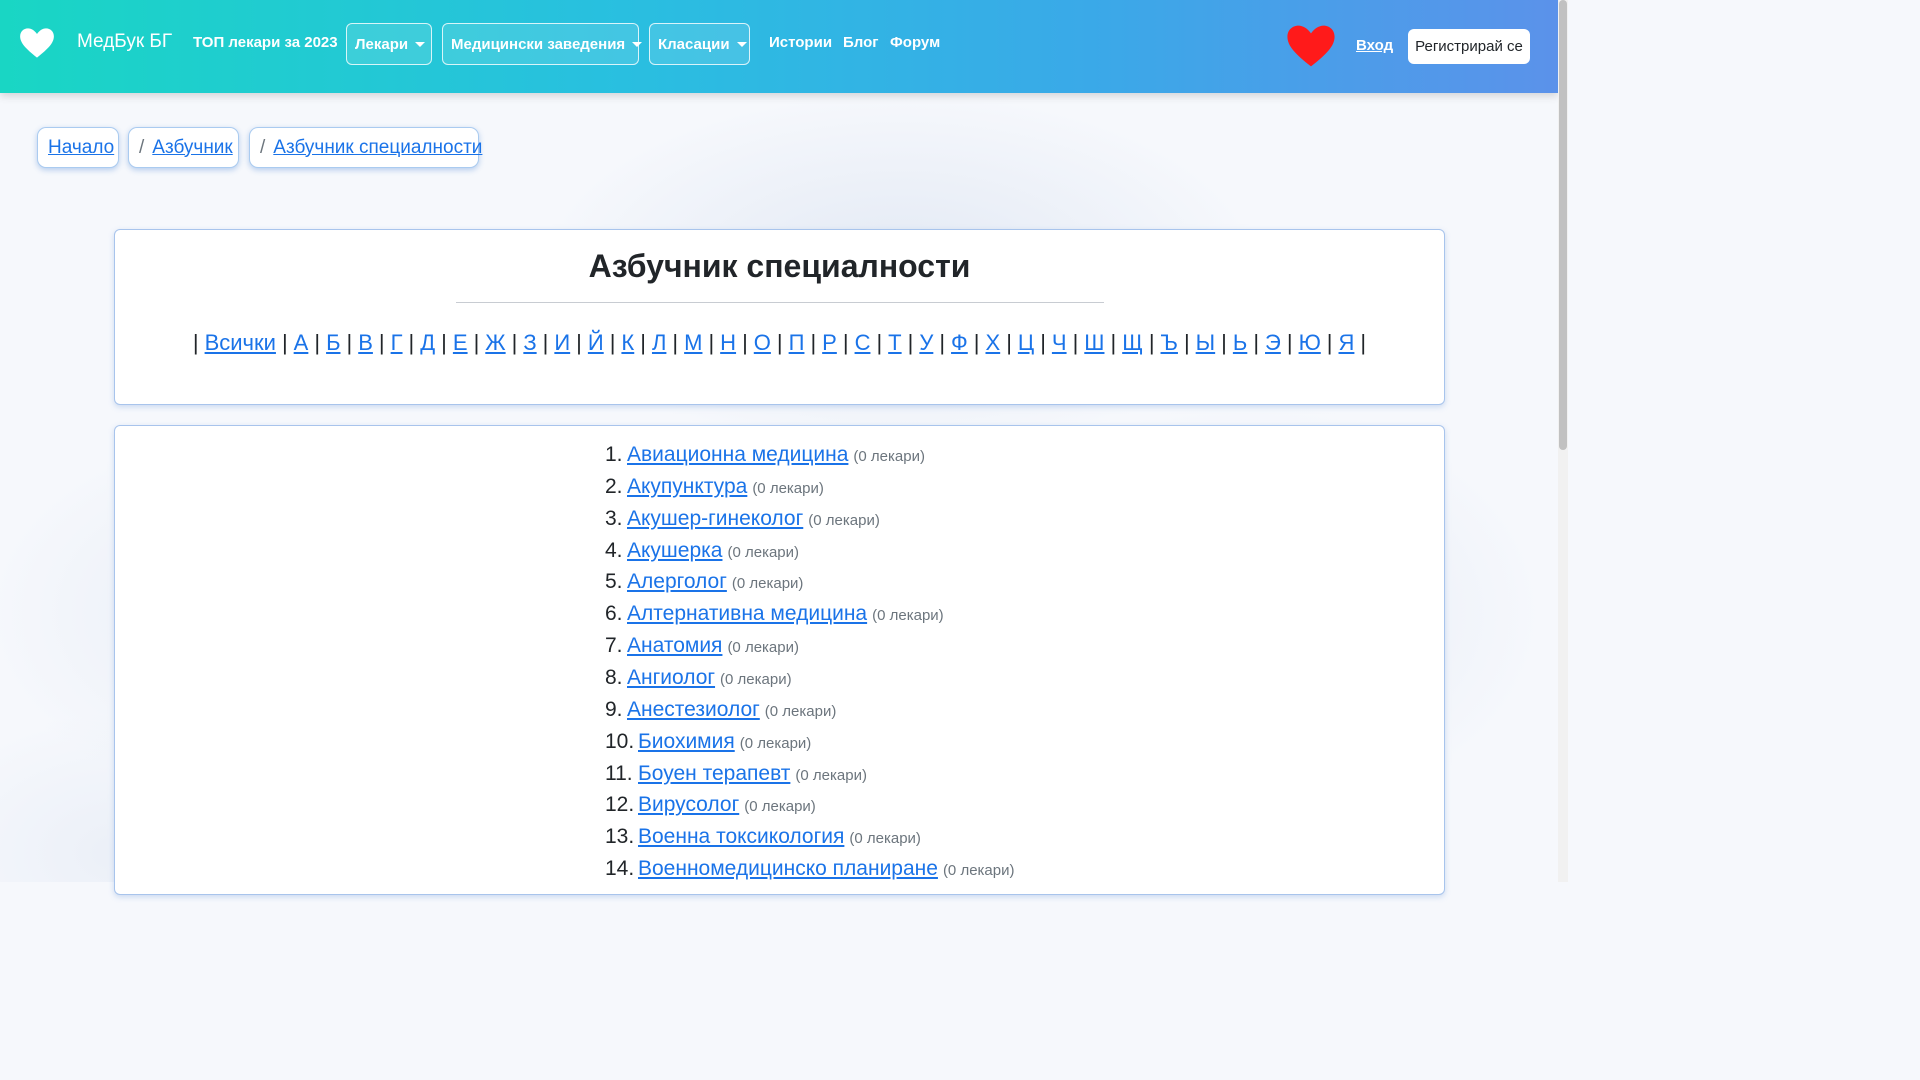  What do you see at coordinates (614, 614) in the screenshot?
I see `specialty-number: 6.` at bounding box center [614, 614].